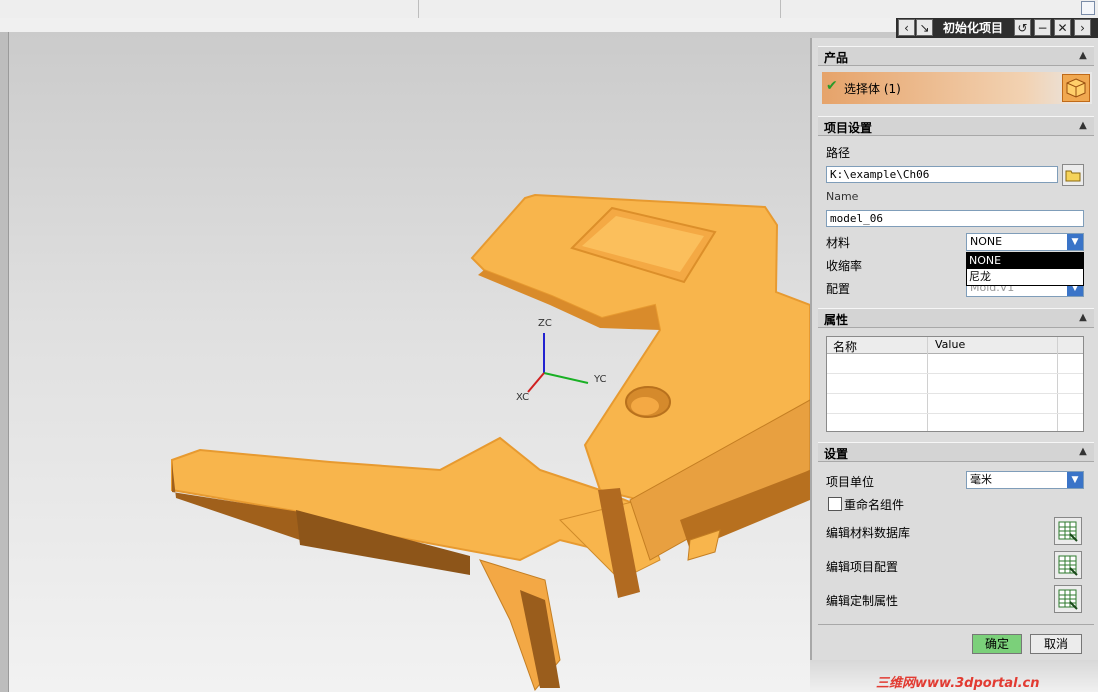  What do you see at coordinates (981, 479) in the screenshot?
I see `unit-select-value: 毫米` at bounding box center [981, 479].